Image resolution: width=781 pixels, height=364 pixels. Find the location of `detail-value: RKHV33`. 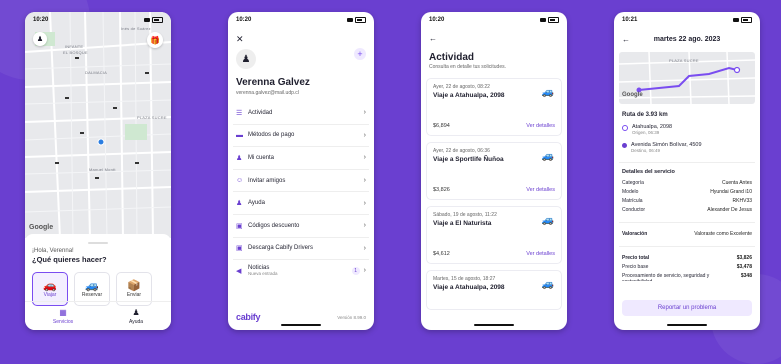

detail-value: RKHV33 is located at coordinates (742, 201).